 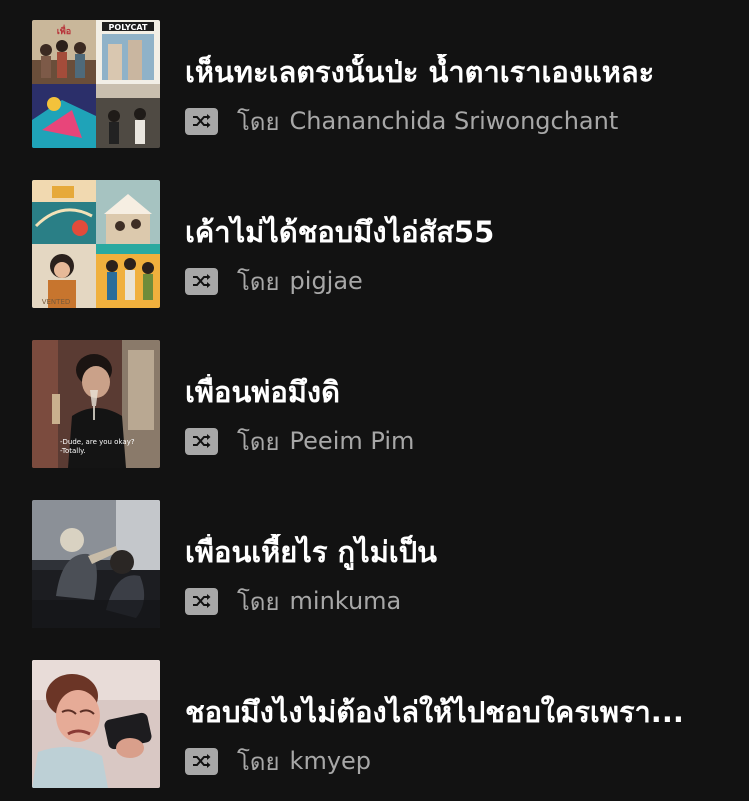 I want to click on playlist-owner: kmyep, so click(x=330, y=761).